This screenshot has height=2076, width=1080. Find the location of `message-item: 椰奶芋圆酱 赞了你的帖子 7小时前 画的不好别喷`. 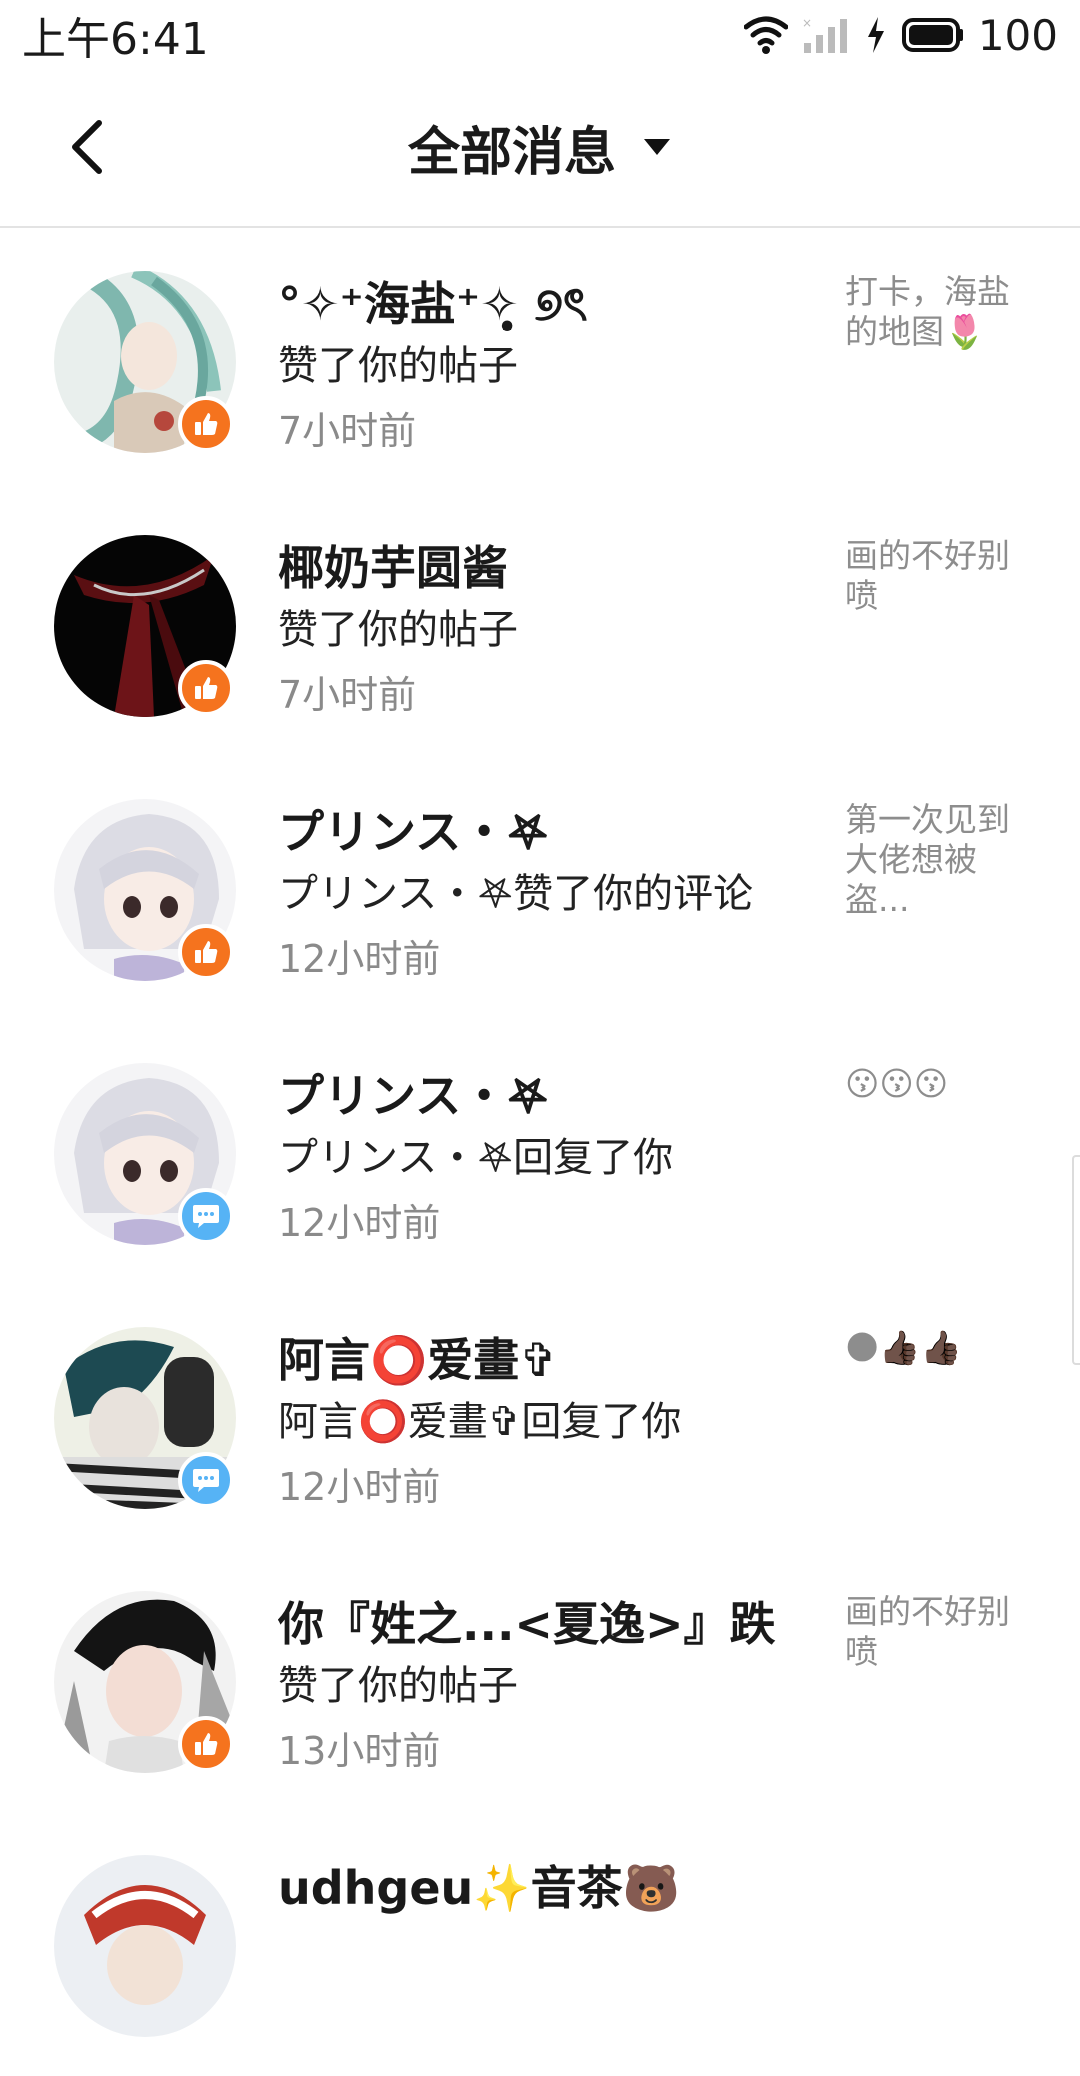

message-item: 椰奶芋圆酱 赞了你的帖子 7小时前 画的不好别喷 is located at coordinates (540, 624).